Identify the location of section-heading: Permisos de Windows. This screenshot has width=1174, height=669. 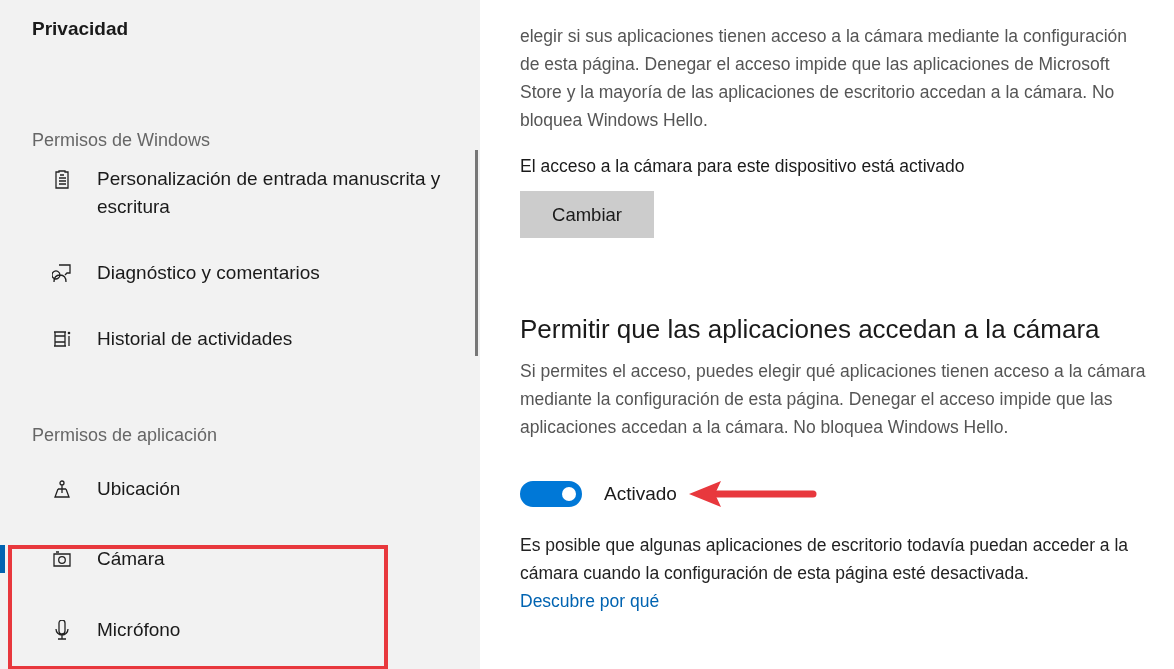
(121, 140).